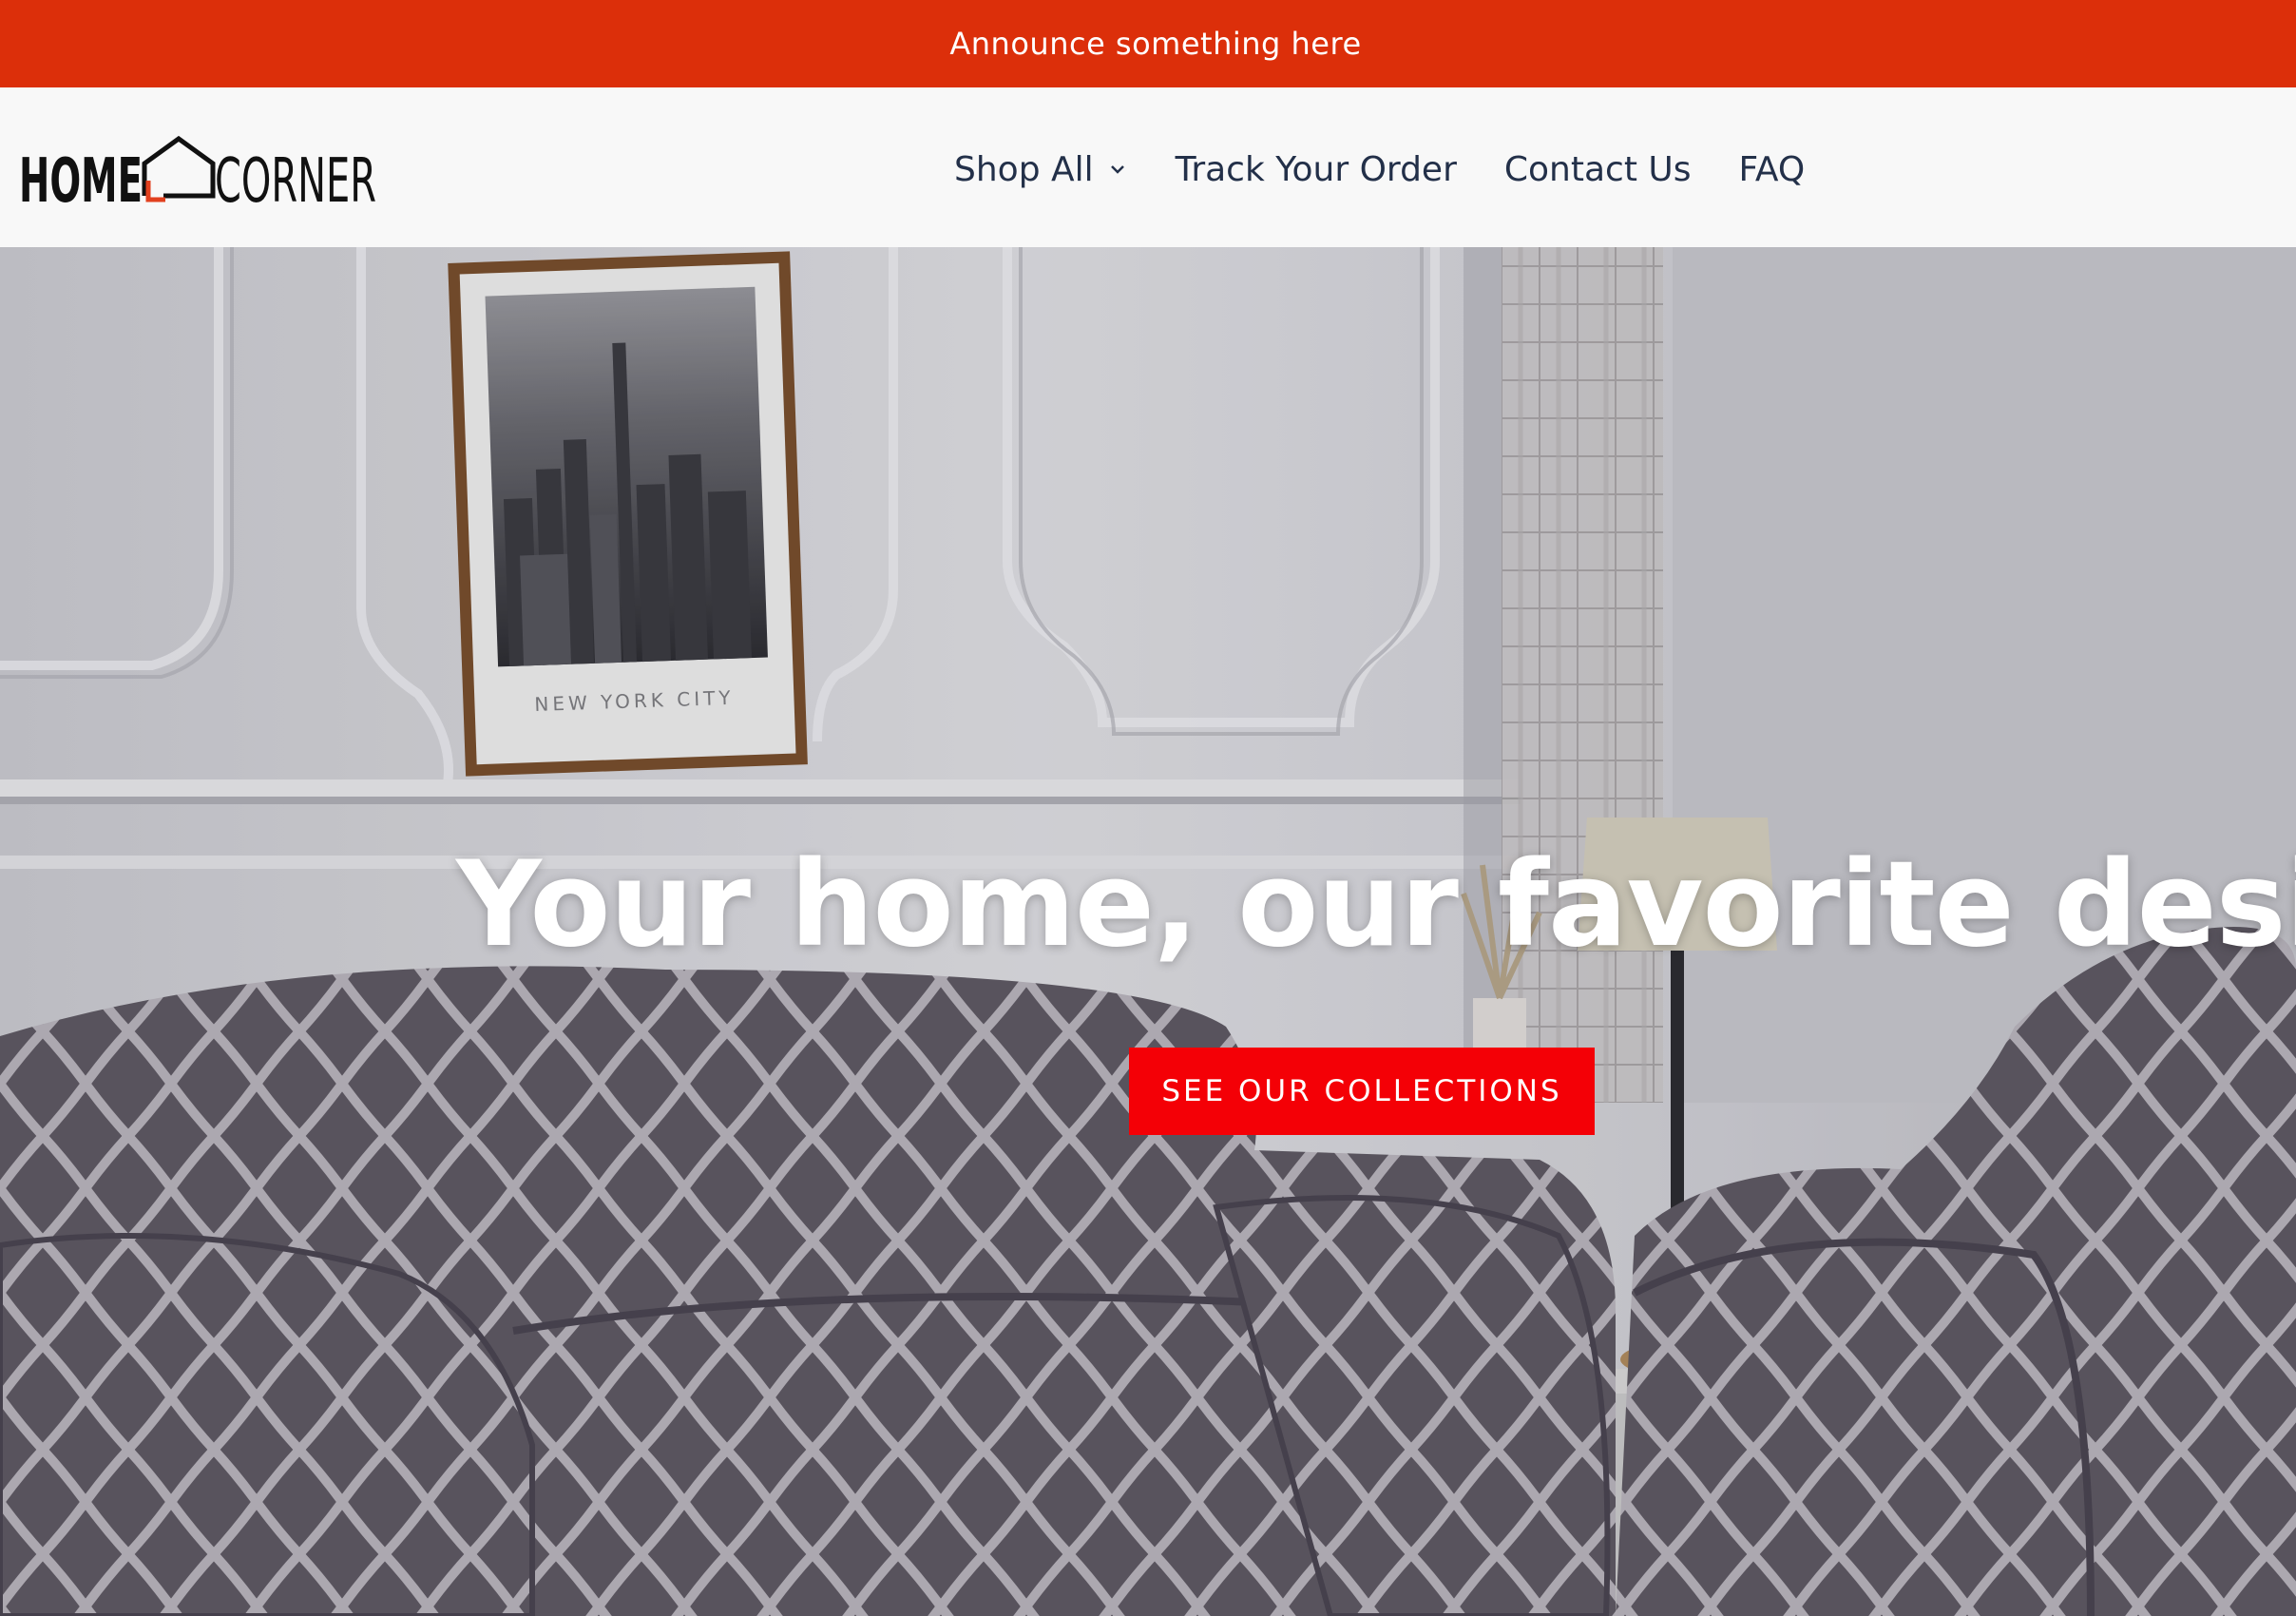 The height and width of the screenshot is (1616, 2296). I want to click on nav-item-shop-all: Shop All, so click(1041, 169).